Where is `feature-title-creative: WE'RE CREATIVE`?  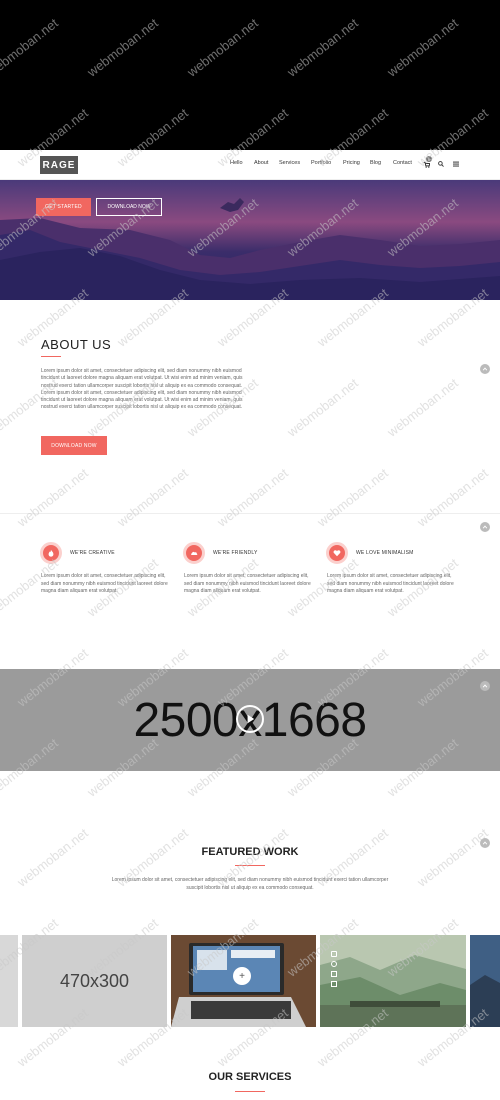
feature-title-creative: WE'RE CREATIVE is located at coordinates (92, 553).